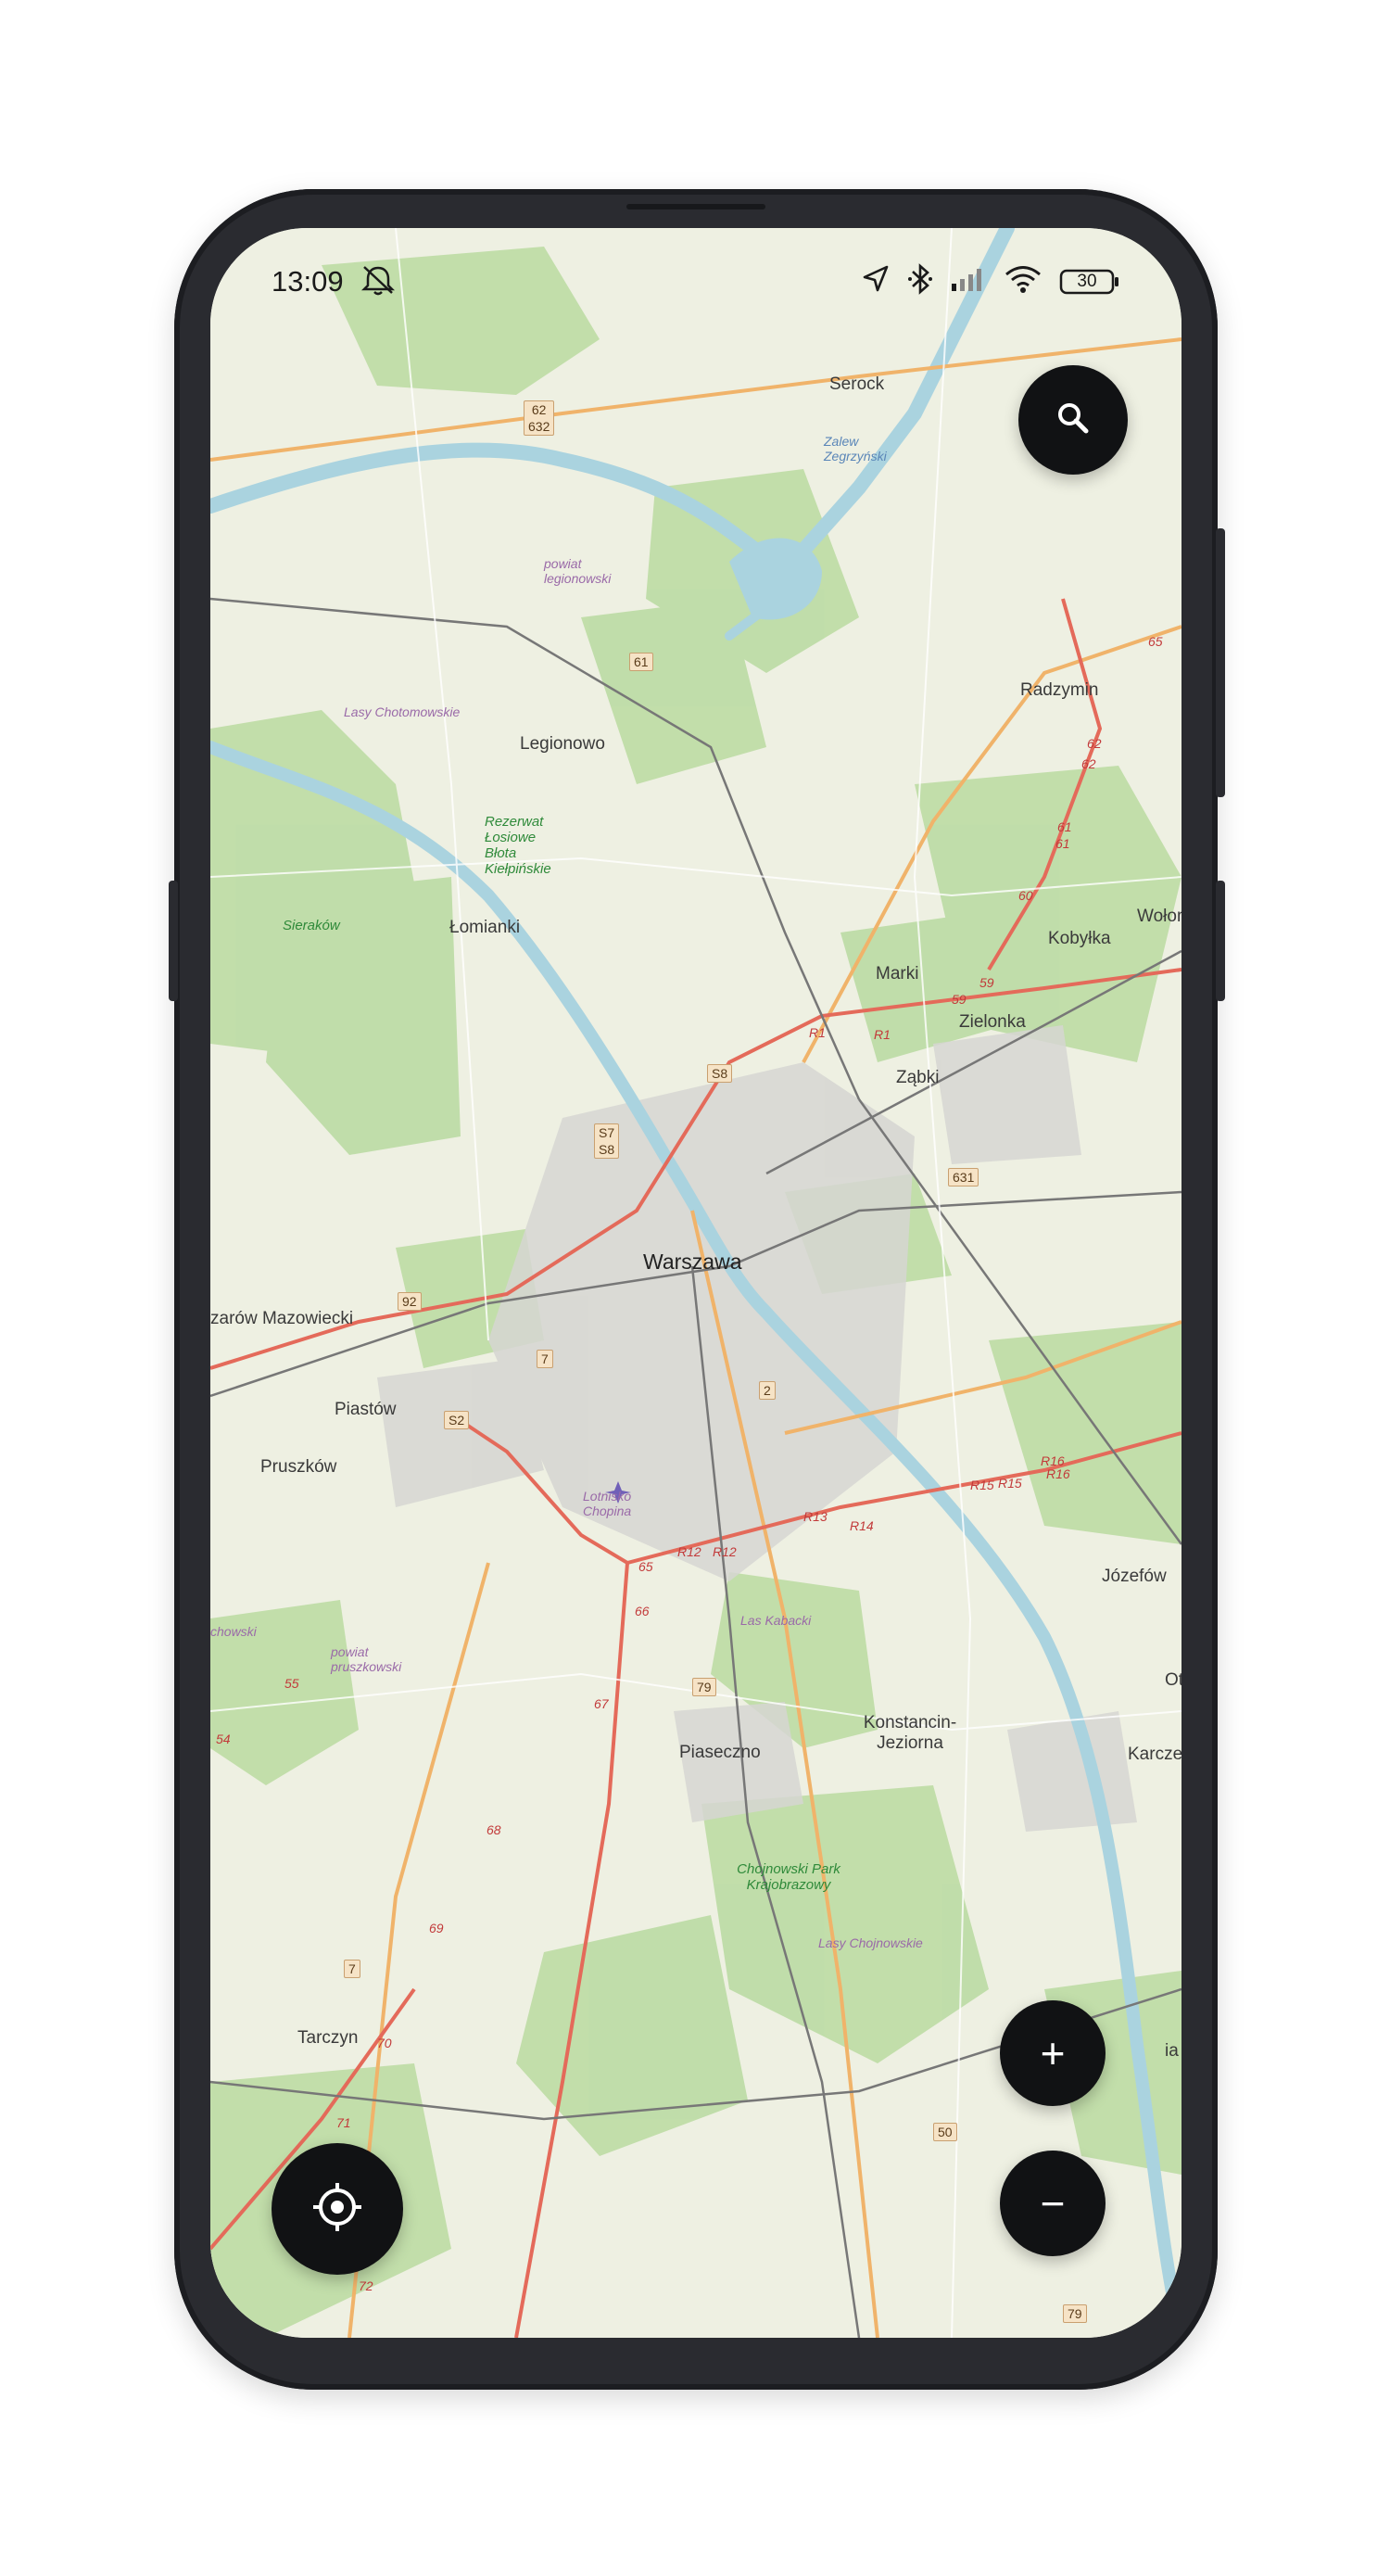 The width and height of the screenshot is (1390, 2576). Describe the element at coordinates (436, 1928) in the screenshot. I see `route-label: 69` at that location.